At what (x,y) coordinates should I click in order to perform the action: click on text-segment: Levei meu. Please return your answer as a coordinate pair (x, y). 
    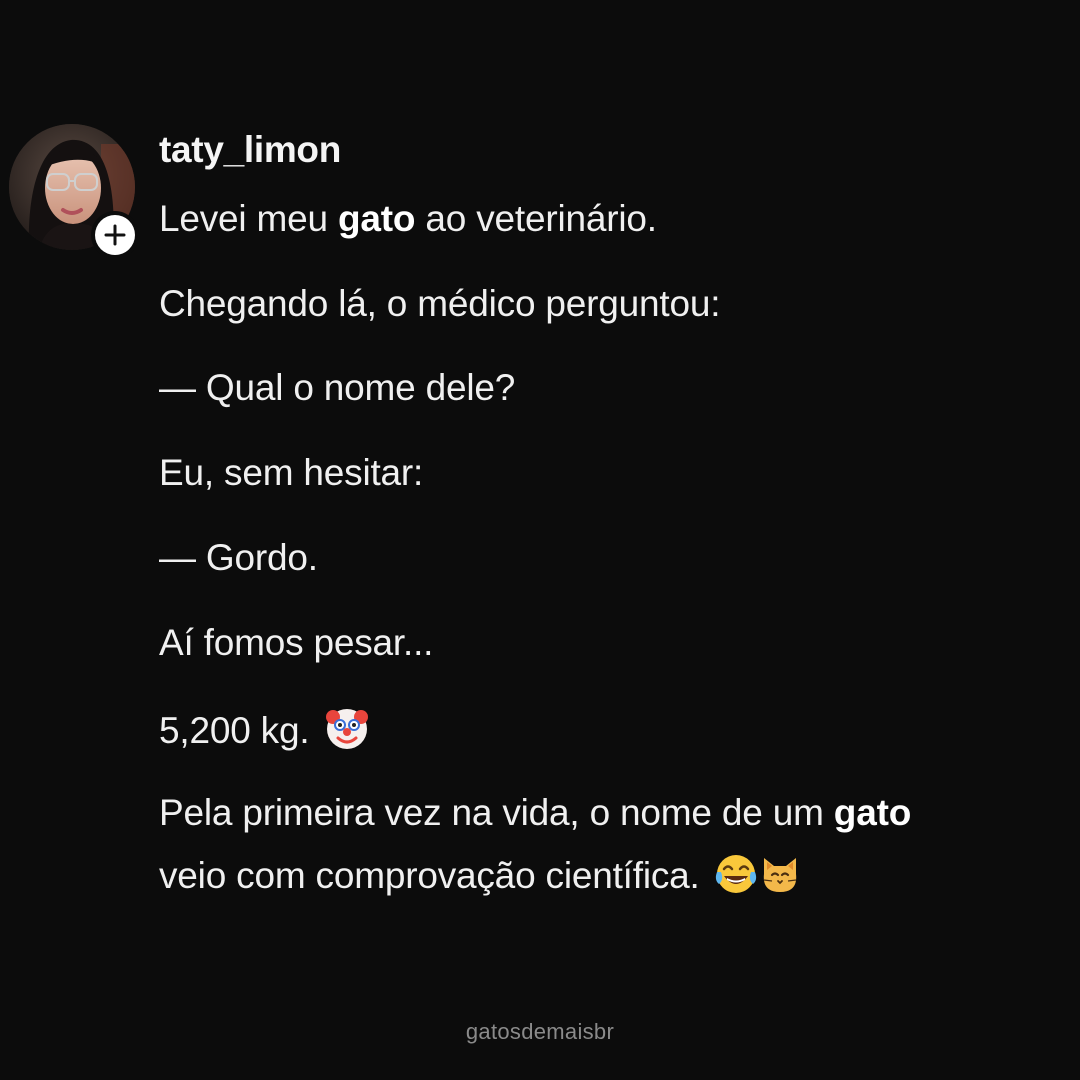
    Looking at the image, I should click on (248, 218).